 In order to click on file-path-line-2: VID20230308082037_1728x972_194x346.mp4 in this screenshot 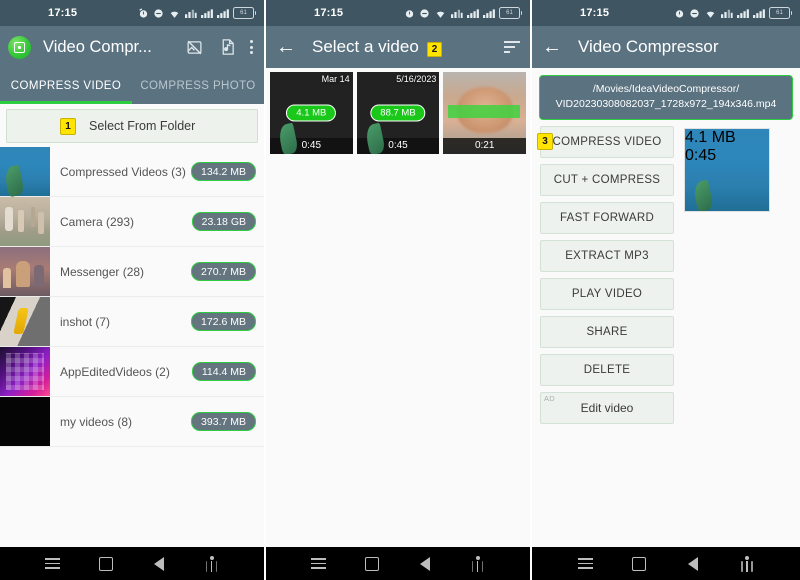, I will do `click(666, 104)`.